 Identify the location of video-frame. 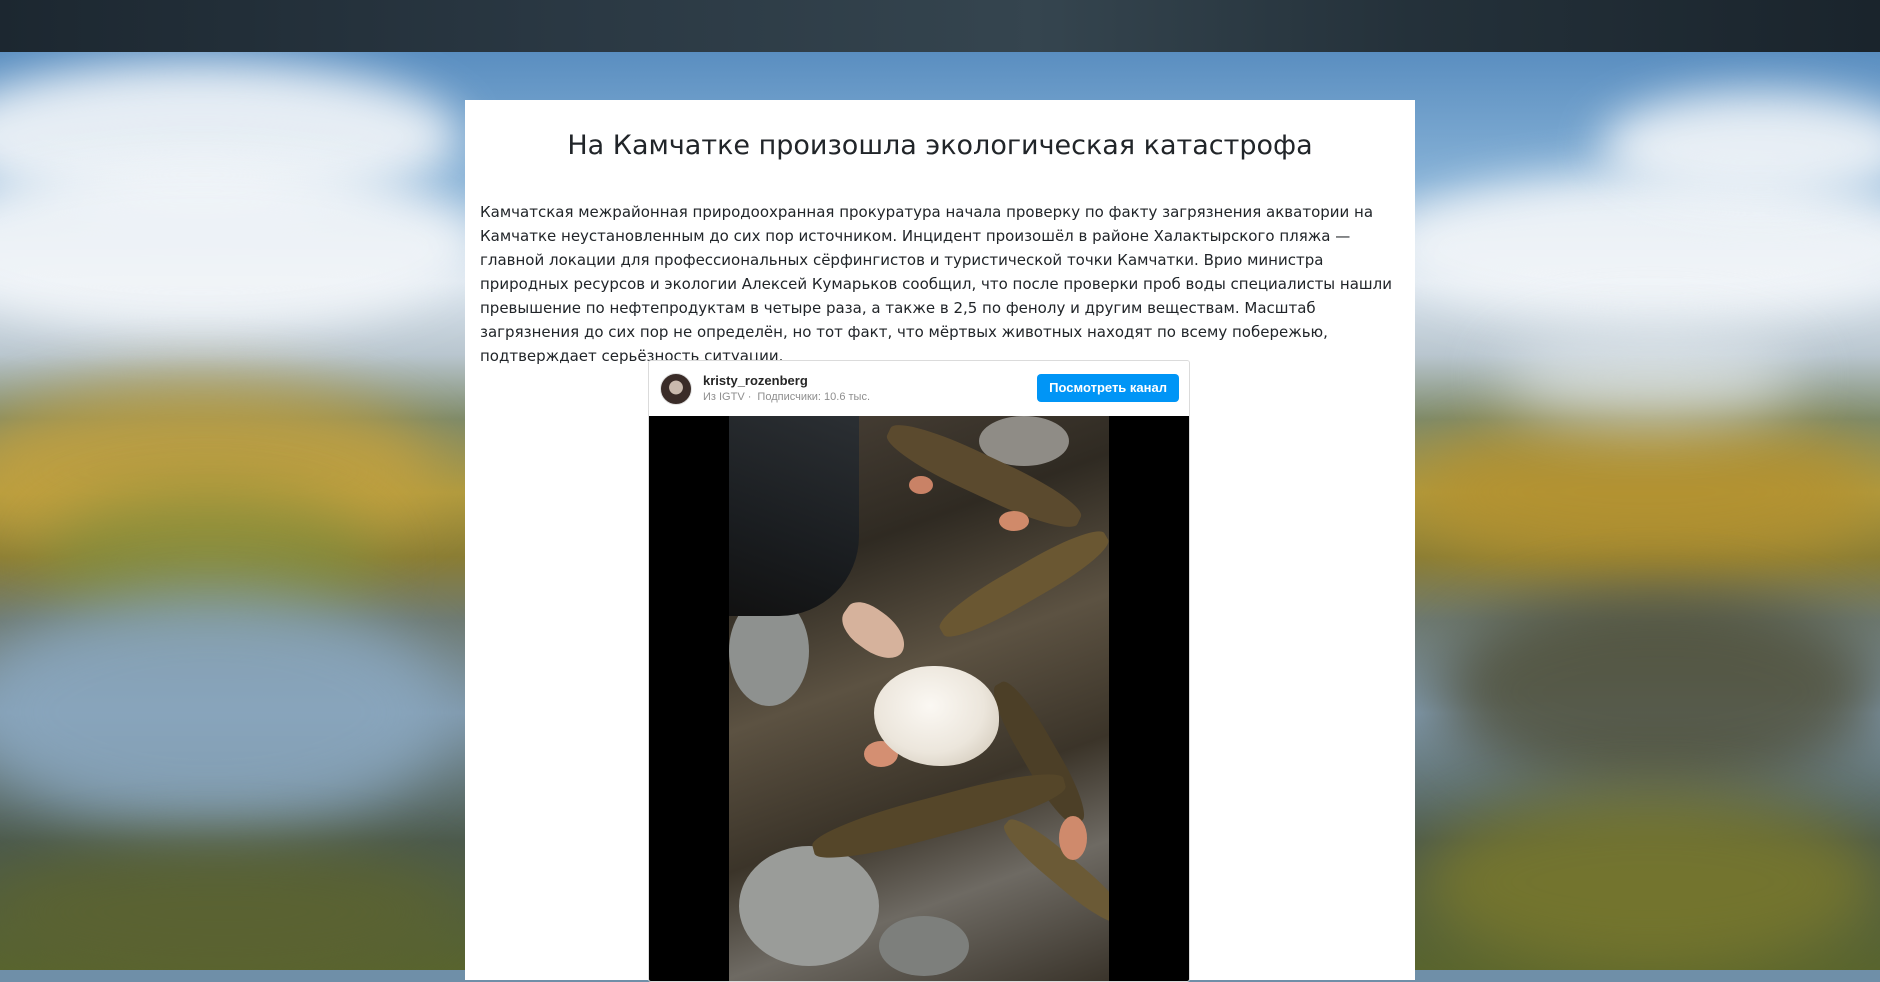
(919, 698).